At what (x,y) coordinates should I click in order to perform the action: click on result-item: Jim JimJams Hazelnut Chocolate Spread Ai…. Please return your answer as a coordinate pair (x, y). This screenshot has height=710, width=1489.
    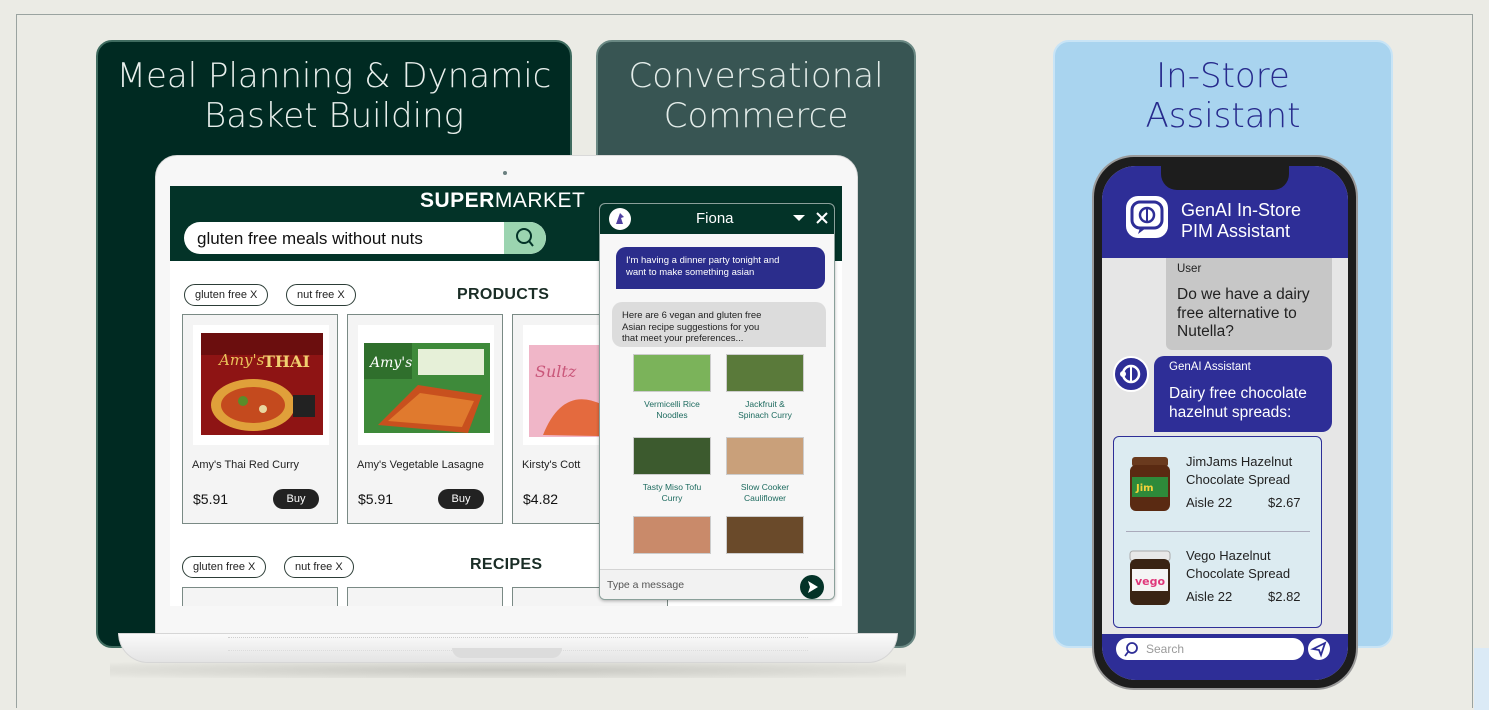
    Looking at the image, I should click on (1218, 487).